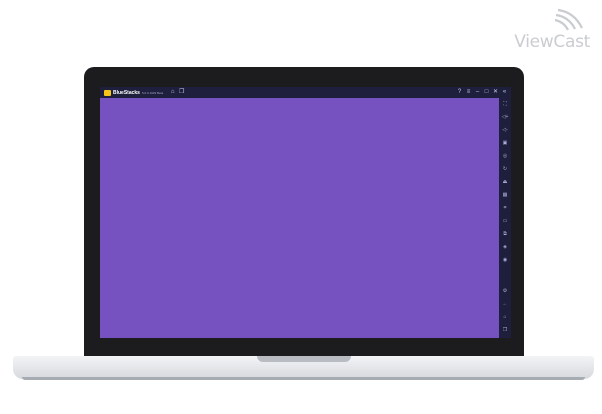  Describe the element at coordinates (552, 42) in the screenshot. I see `logo-text: ViewCast` at that location.